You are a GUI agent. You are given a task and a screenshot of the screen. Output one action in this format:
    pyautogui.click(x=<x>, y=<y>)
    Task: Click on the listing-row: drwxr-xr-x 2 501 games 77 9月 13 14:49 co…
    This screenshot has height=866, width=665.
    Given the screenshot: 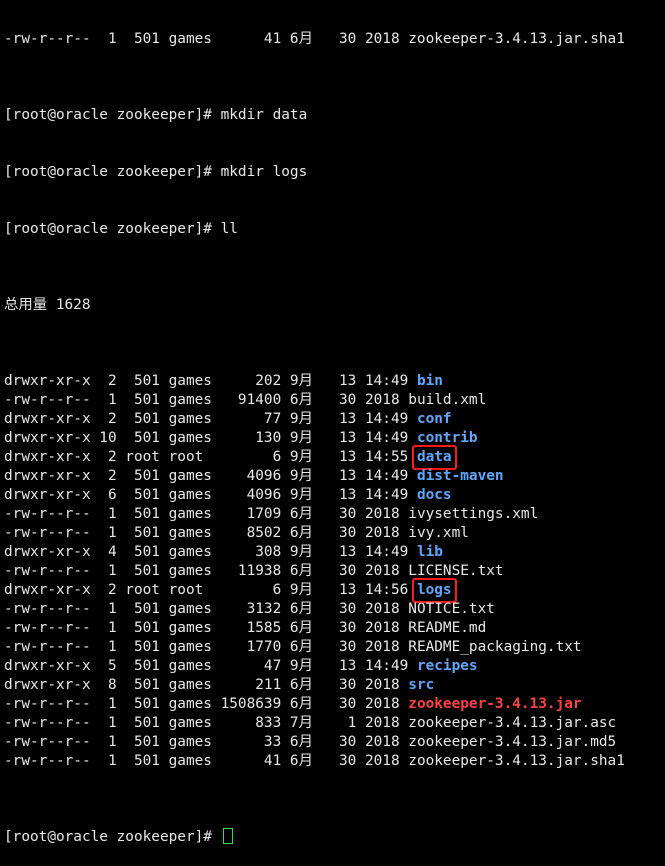 What is the action you would take?
    pyautogui.click(x=332, y=419)
    